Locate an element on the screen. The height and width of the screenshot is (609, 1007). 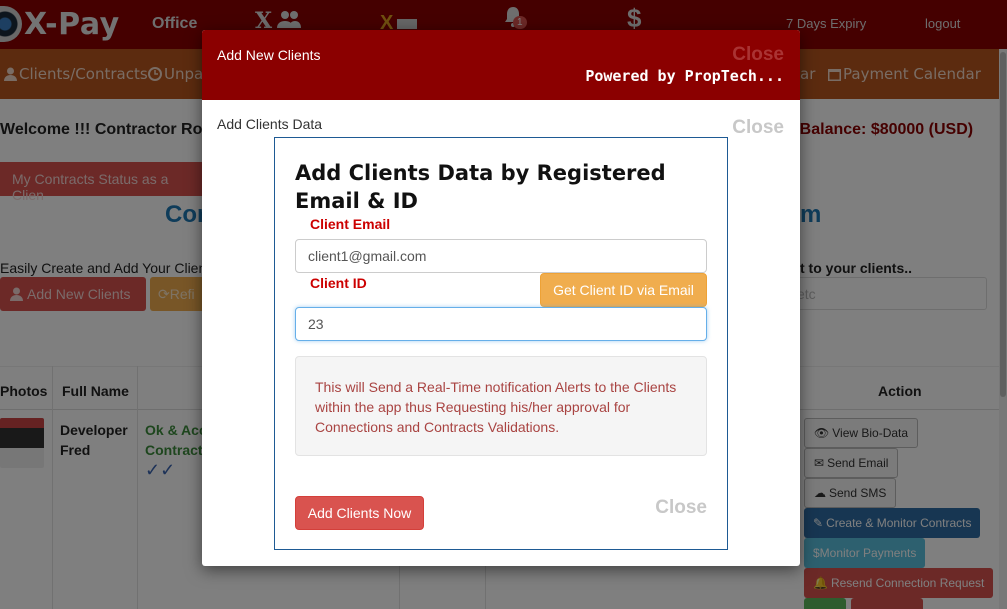
client-id-field is located at coordinates (501, 324).